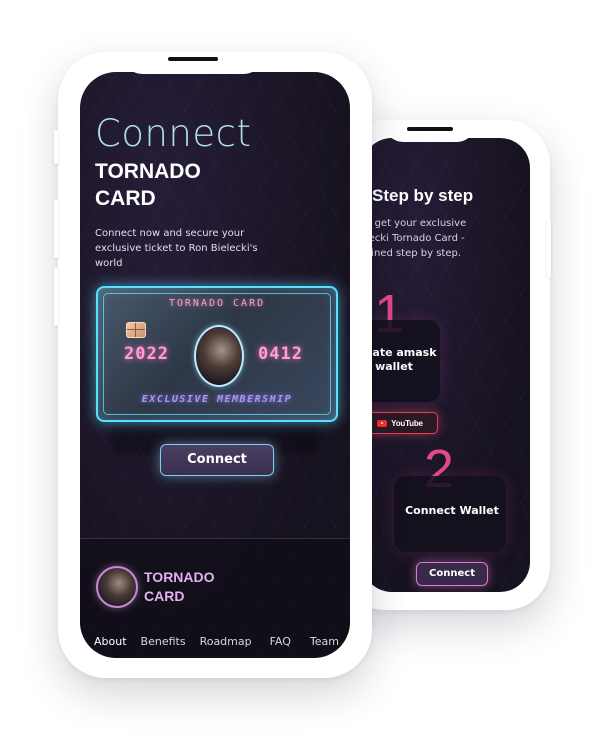 The height and width of the screenshot is (748, 595). What do you see at coordinates (452, 574) in the screenshot?
I see `connect-wallet-button: Connect` at bounding box center [452, 574].